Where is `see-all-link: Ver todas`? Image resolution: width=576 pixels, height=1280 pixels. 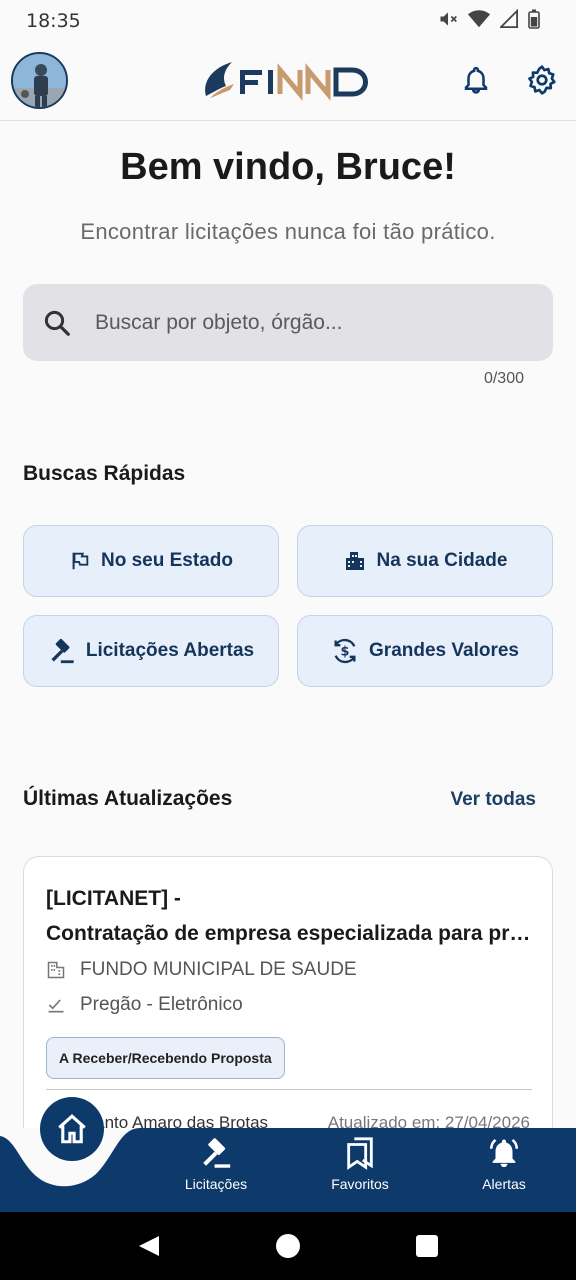
see-all-link: Ver todas is located at coordinates (493, 800).